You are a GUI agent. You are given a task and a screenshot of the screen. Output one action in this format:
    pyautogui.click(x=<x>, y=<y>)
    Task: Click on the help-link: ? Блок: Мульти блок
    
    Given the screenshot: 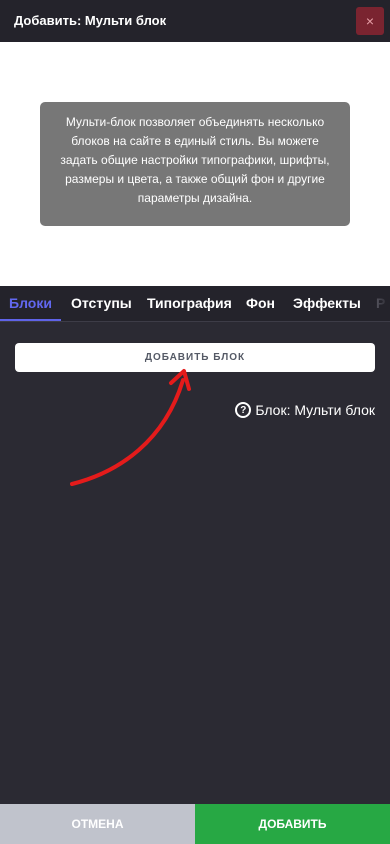 What is the action you would take?
    pyautogui.click(x=305, y=410)
    